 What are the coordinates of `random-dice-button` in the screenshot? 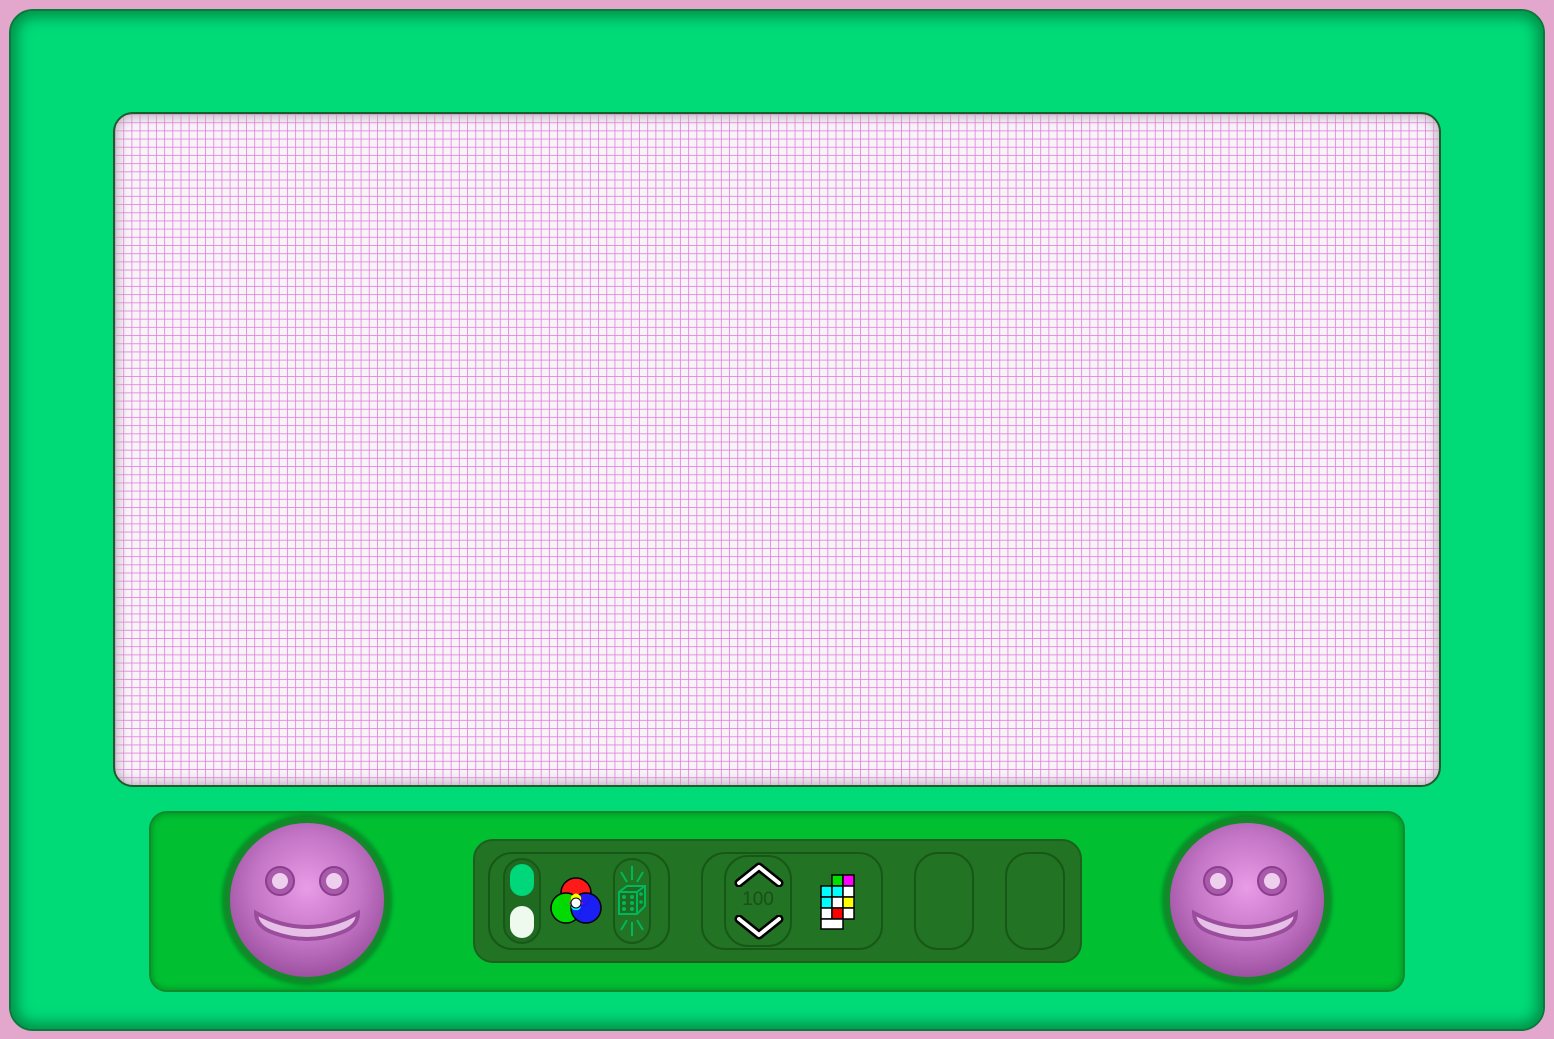 It's located at (632, 901).